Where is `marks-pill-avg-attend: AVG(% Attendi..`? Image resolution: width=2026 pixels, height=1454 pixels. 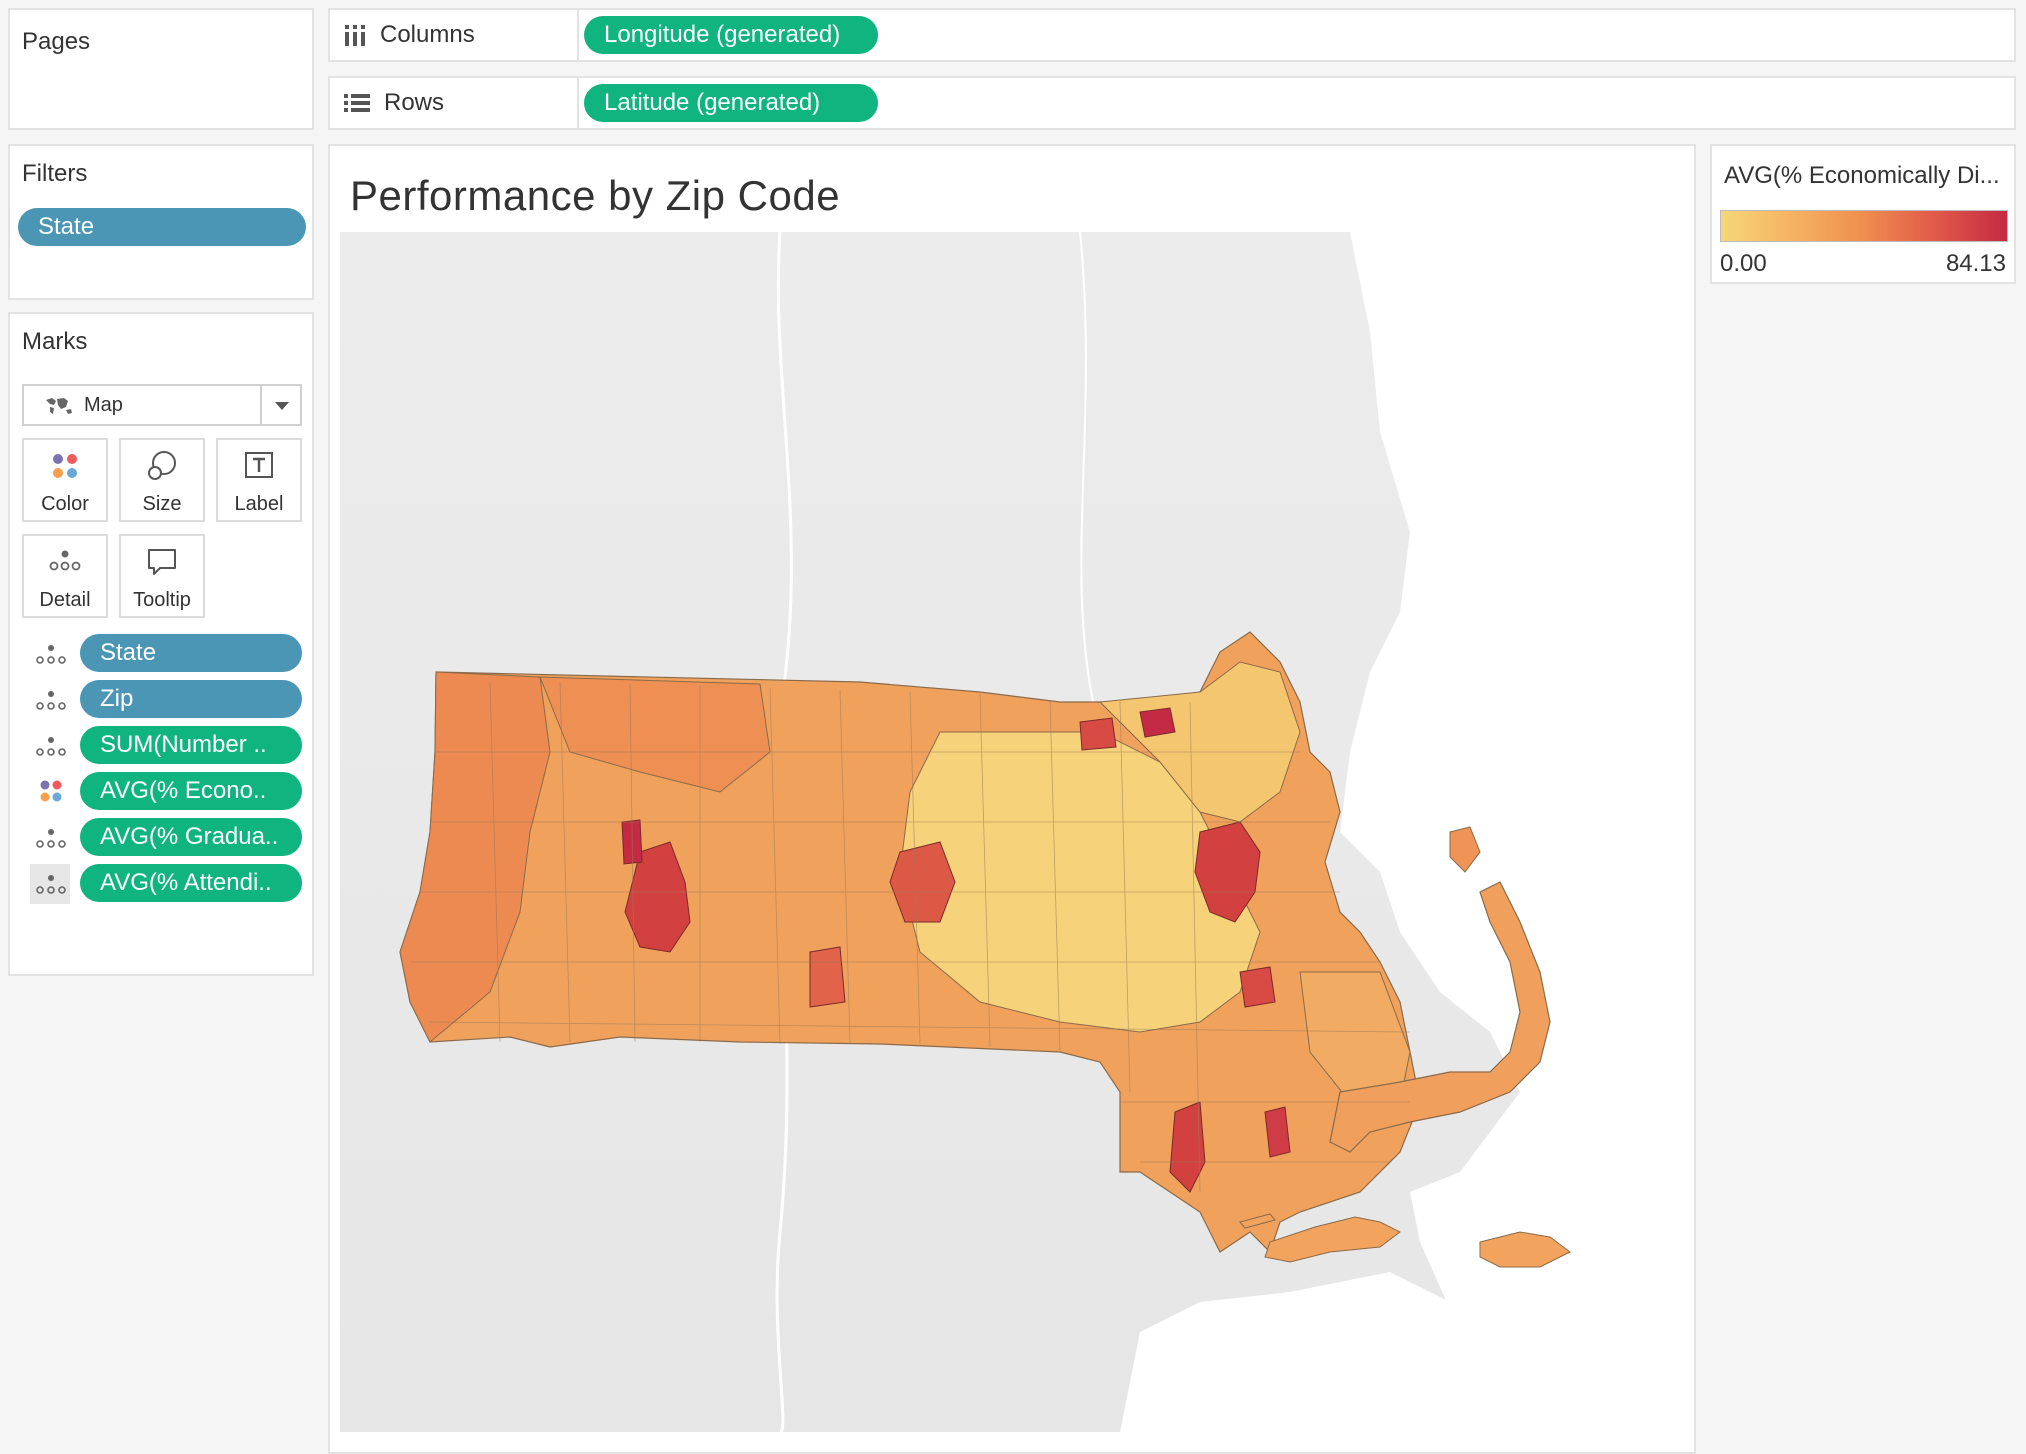
marks-pill-avg-attend: AVG(% Attendi.. is located at coordinates (191, 883).